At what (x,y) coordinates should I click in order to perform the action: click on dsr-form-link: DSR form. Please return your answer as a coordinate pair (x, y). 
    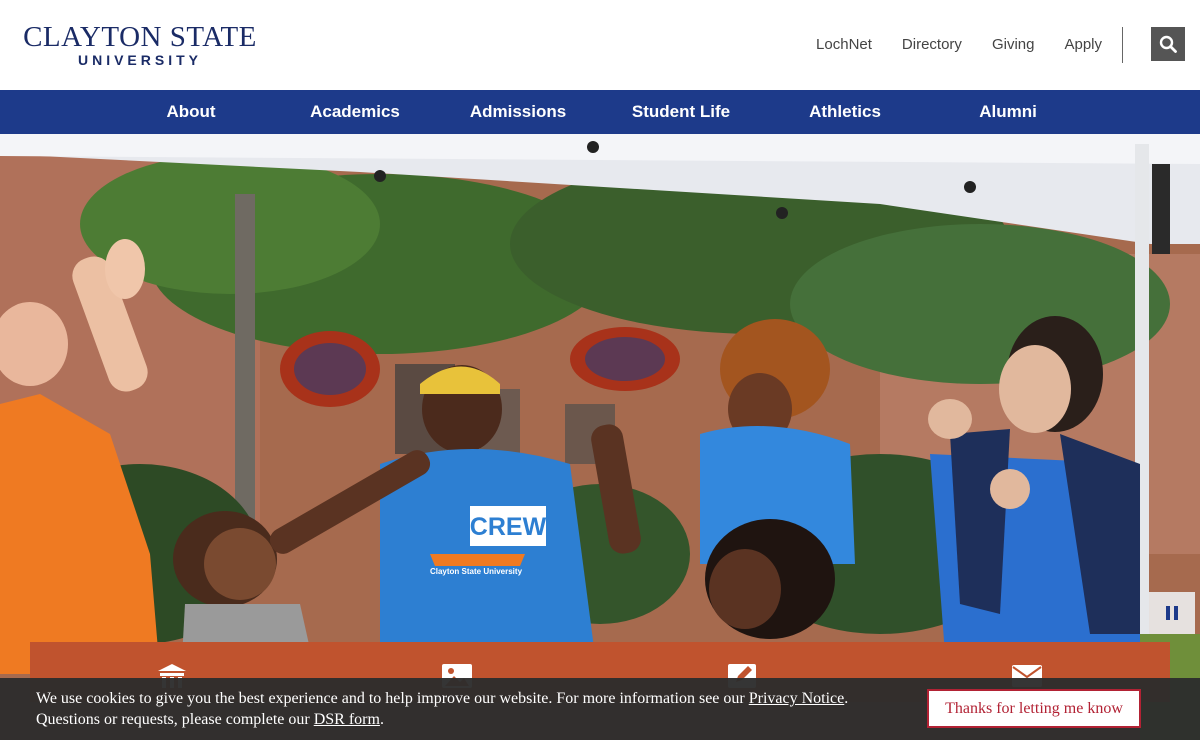
    Looking at the image, I should click on (347, 719).